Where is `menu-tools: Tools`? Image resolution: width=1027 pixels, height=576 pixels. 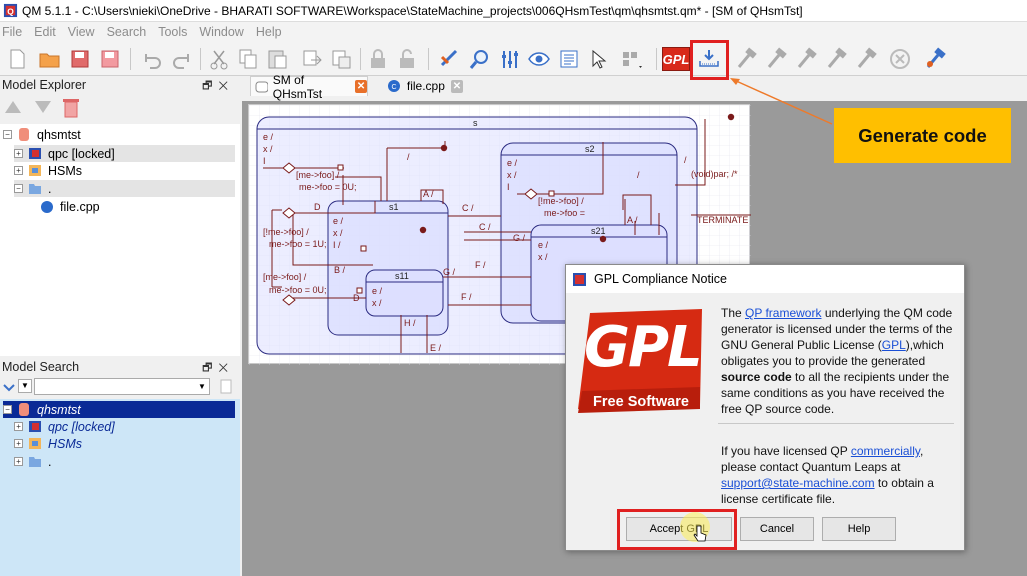
menu-tools: Tools is located at coordinates (172, 32).